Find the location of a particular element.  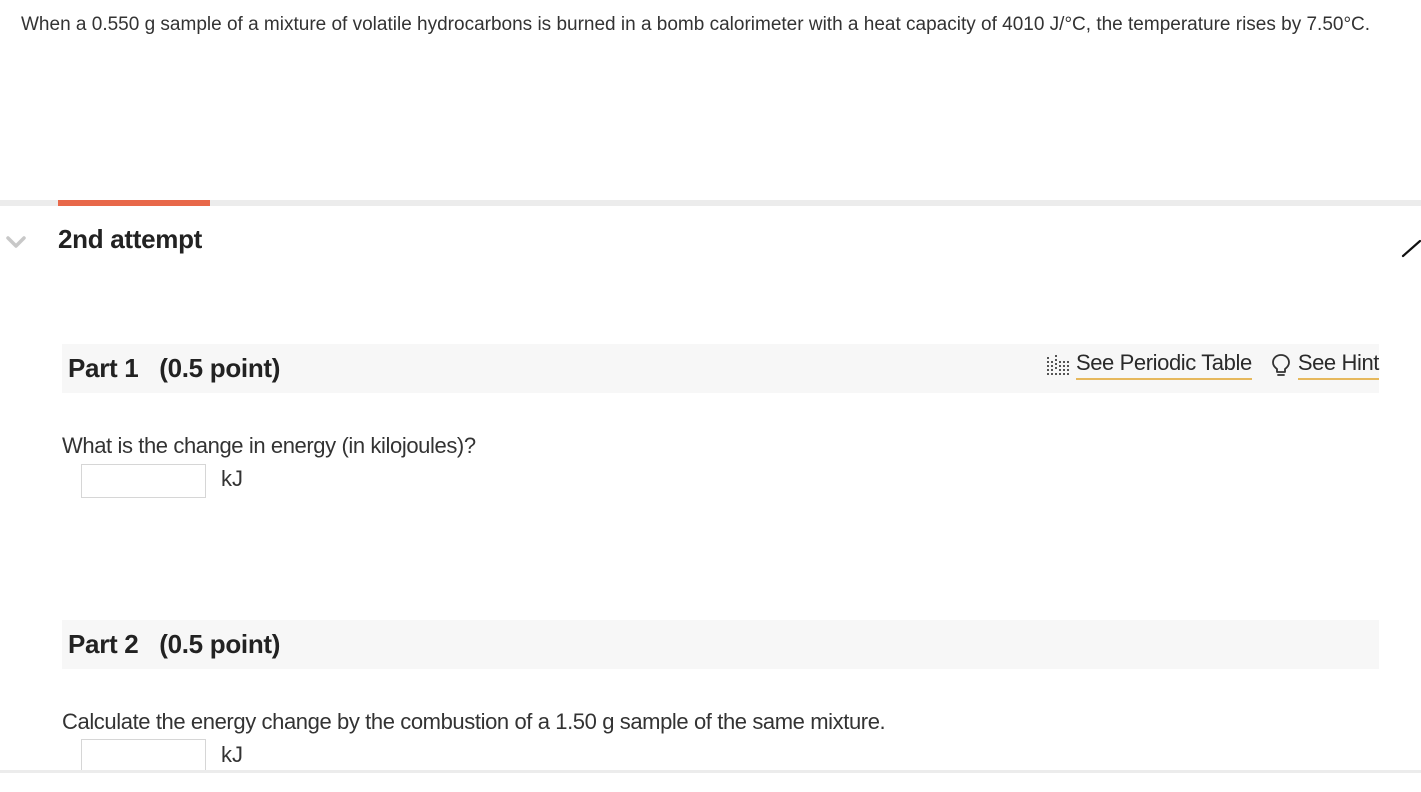

lightbulb-icon is located at coordinates (1280, 365).